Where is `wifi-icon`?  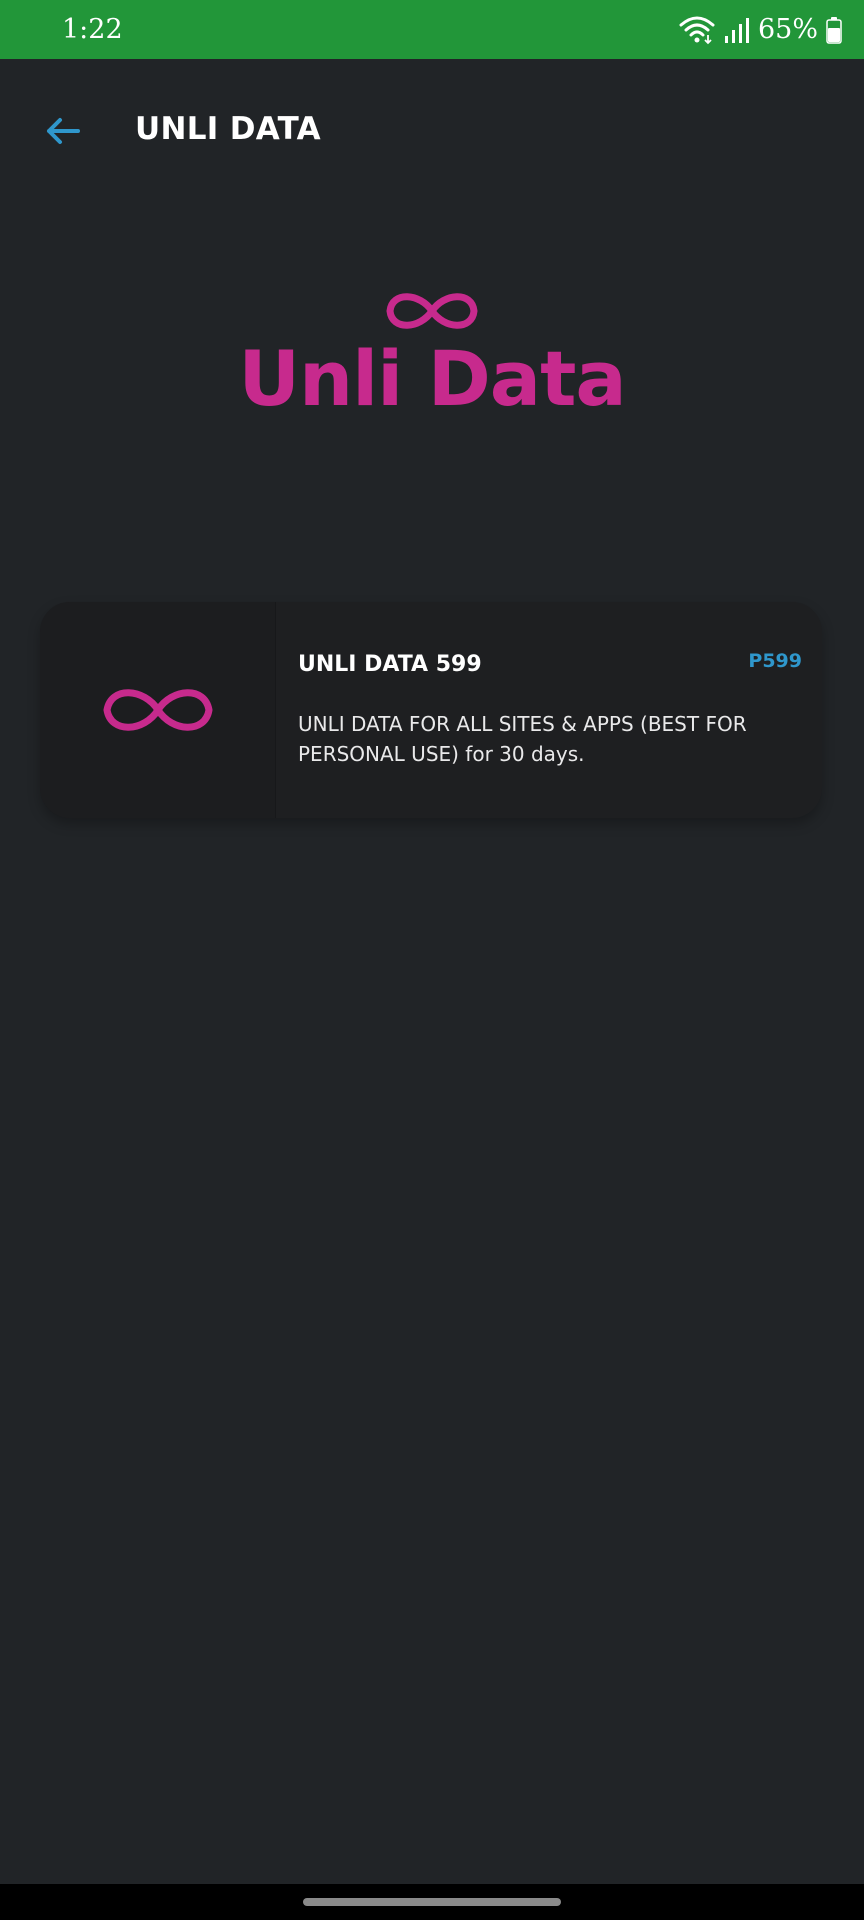
wifi-icon is located at coordinates (697, 30).